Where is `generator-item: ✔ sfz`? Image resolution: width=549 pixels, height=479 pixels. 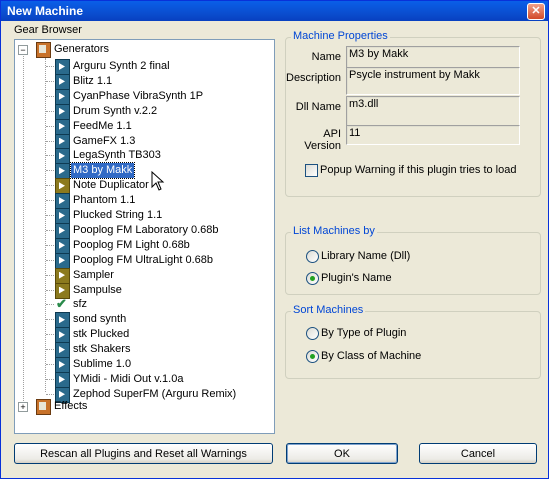 generator-item: ✔ sfz is located at coordinates (140, 304).